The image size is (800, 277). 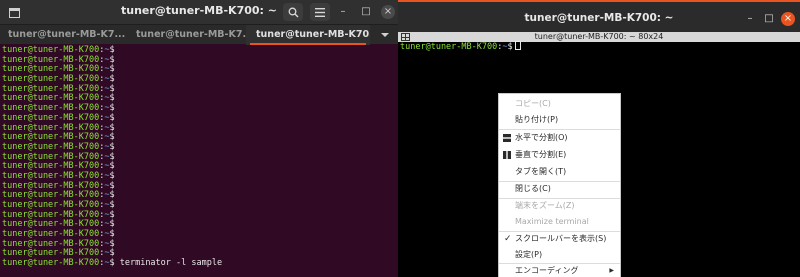 What do you see at coordinates (559, 189) in the screenshot?
I see `menu-item-close: 閉じる(C)` at bounding box center [559, 189].